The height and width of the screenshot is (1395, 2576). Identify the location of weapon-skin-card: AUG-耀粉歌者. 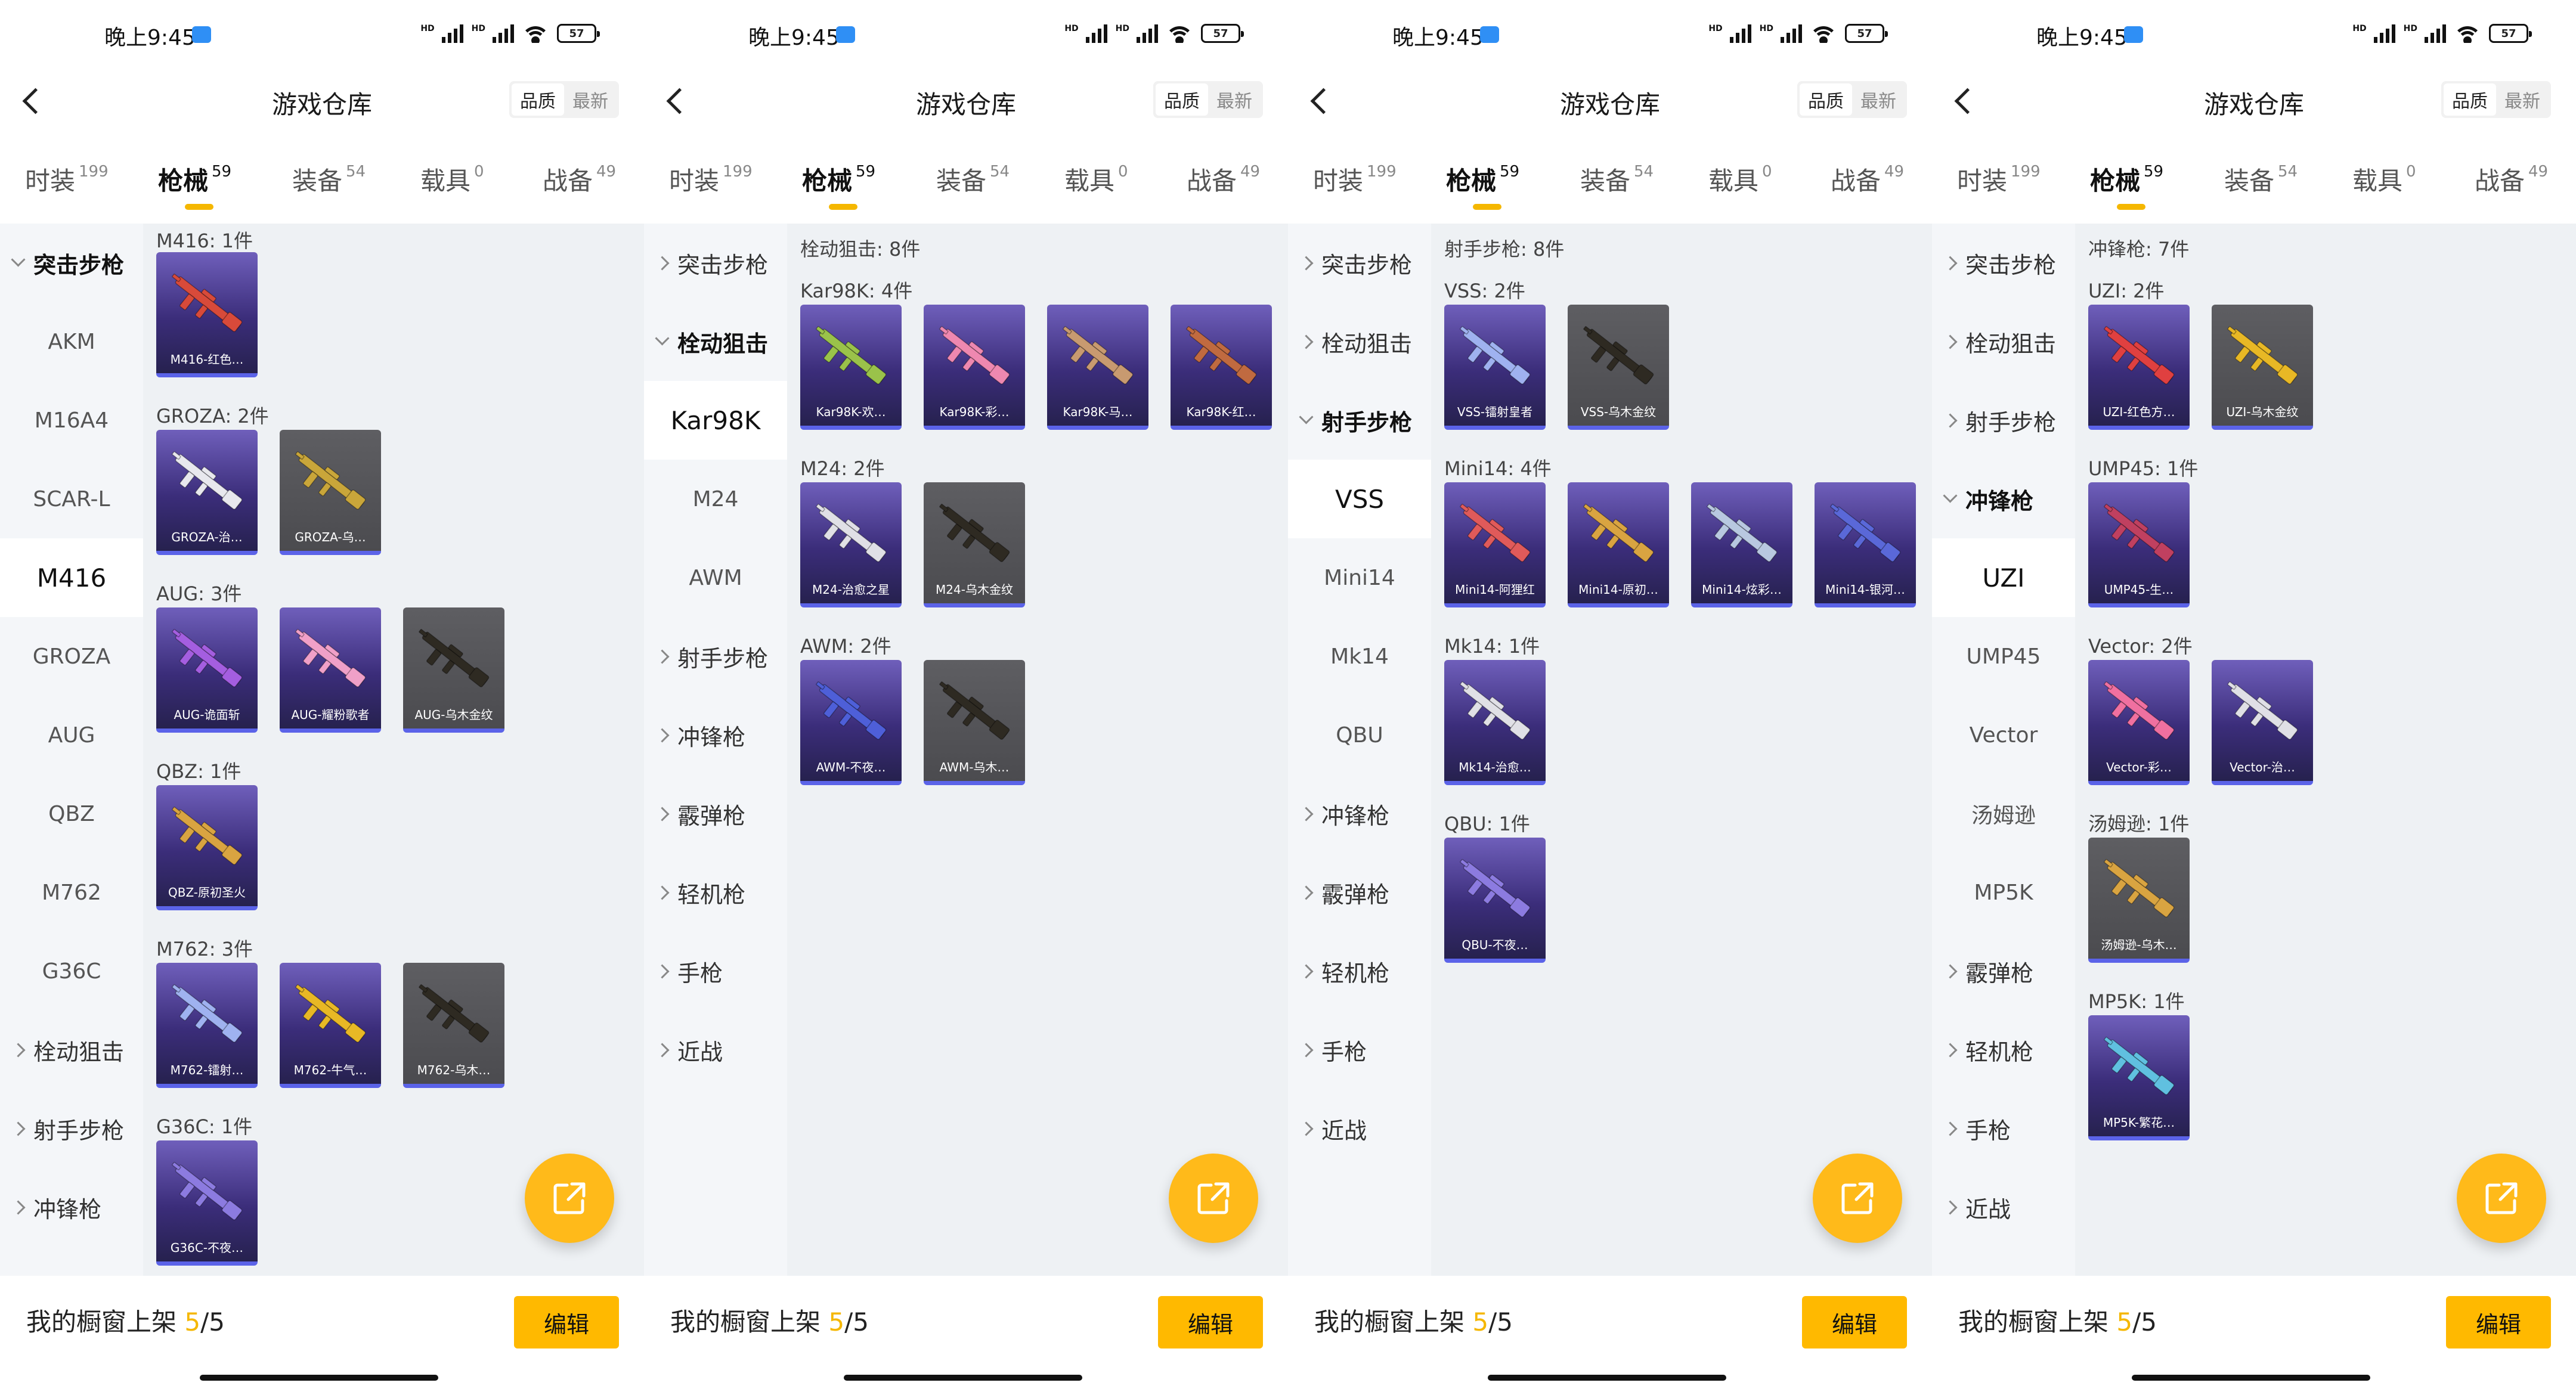
(331, 670).